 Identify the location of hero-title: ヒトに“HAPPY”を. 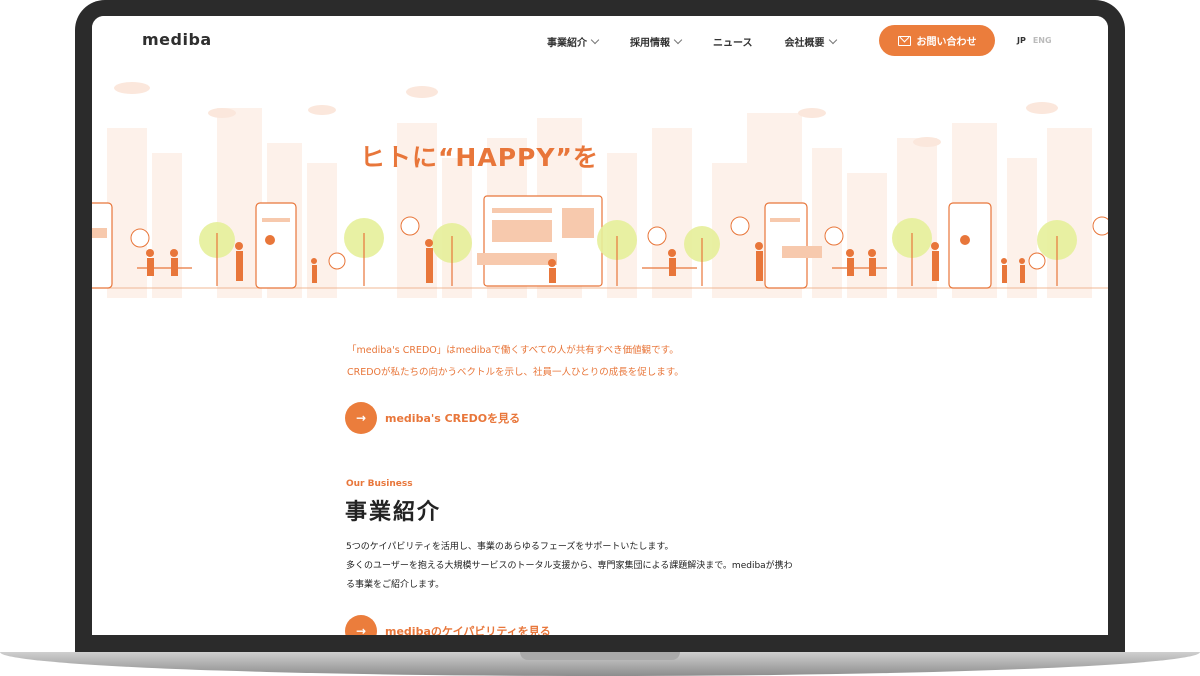
(479, 157).